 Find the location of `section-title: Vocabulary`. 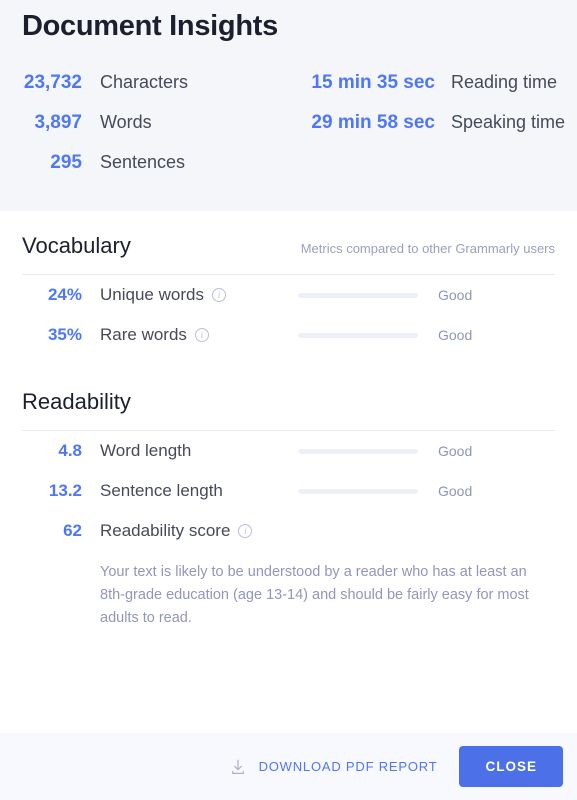

section-title: Vocabulary is located at coordinates (76, 245).